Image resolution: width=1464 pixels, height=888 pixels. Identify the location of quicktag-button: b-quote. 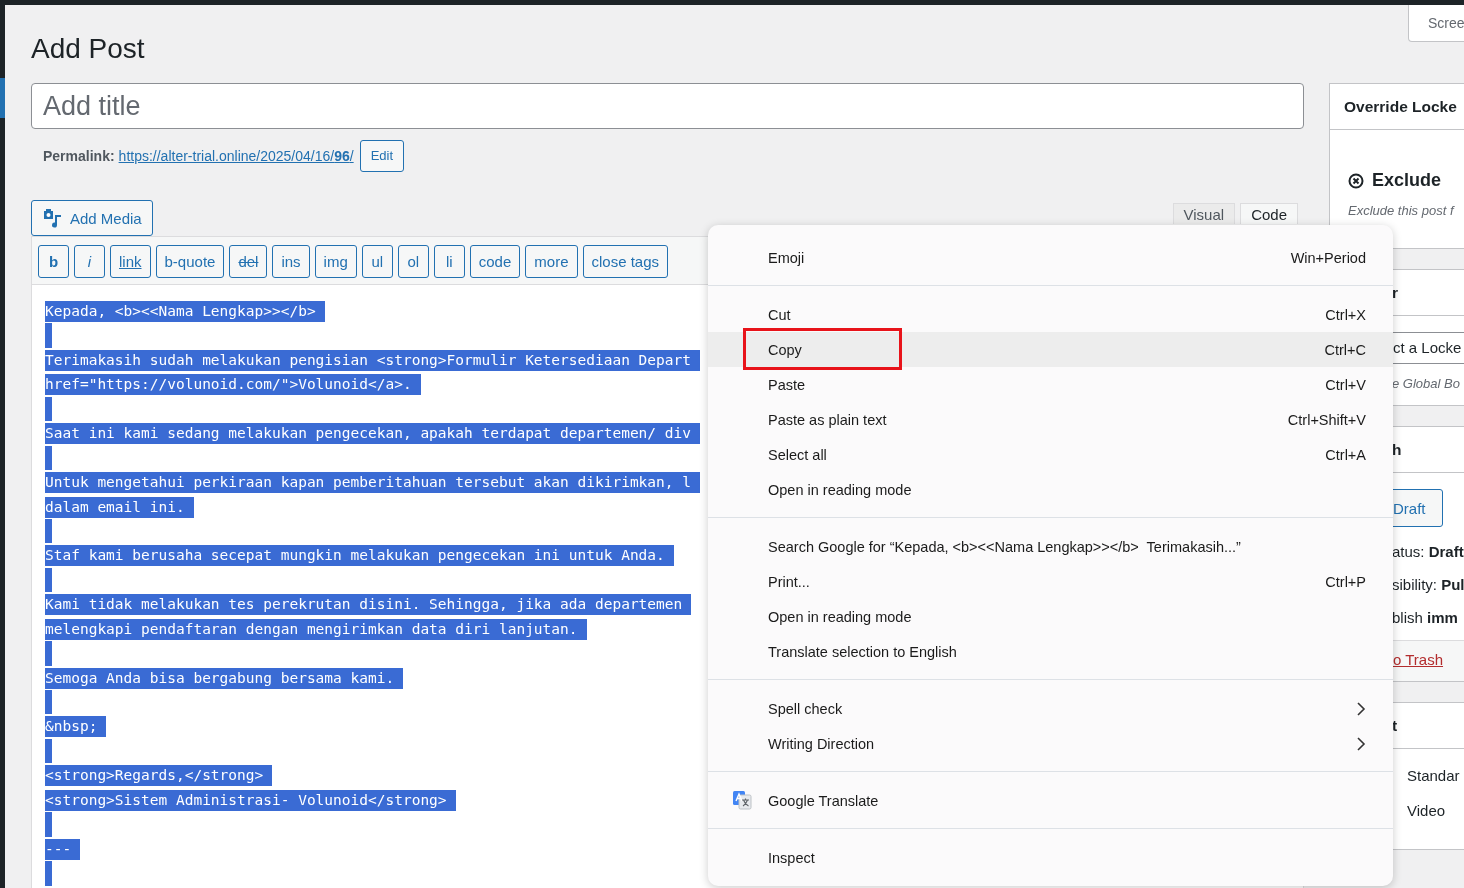
(190, 261).